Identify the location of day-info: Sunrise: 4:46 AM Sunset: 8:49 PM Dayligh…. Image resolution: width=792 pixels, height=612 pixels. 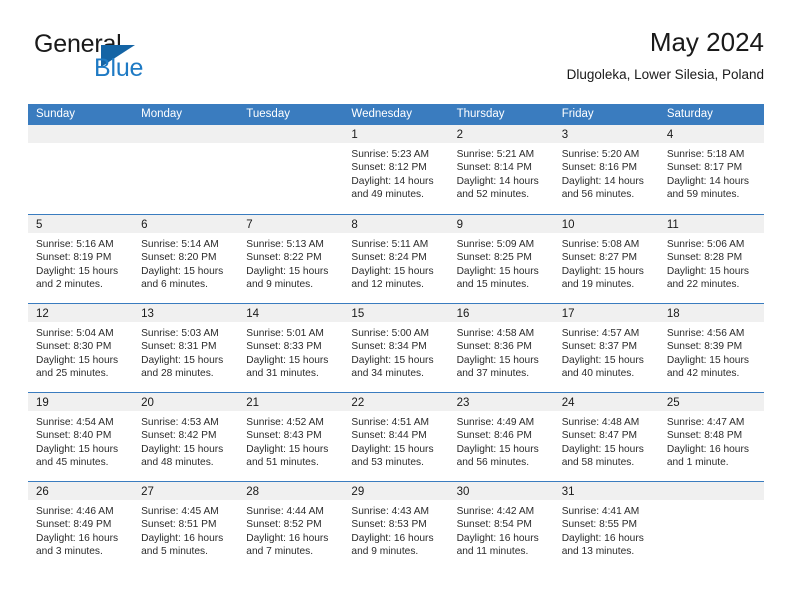
(80, 529).